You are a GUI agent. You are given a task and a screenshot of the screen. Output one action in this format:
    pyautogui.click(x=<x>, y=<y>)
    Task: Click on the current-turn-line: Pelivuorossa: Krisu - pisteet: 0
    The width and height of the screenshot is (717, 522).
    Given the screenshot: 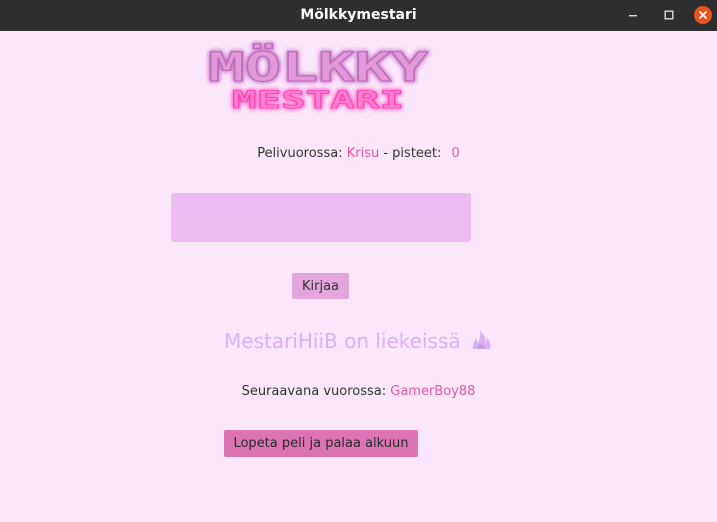 What is the action you would take?
    pyautogui.click(x=358, y=153)
    